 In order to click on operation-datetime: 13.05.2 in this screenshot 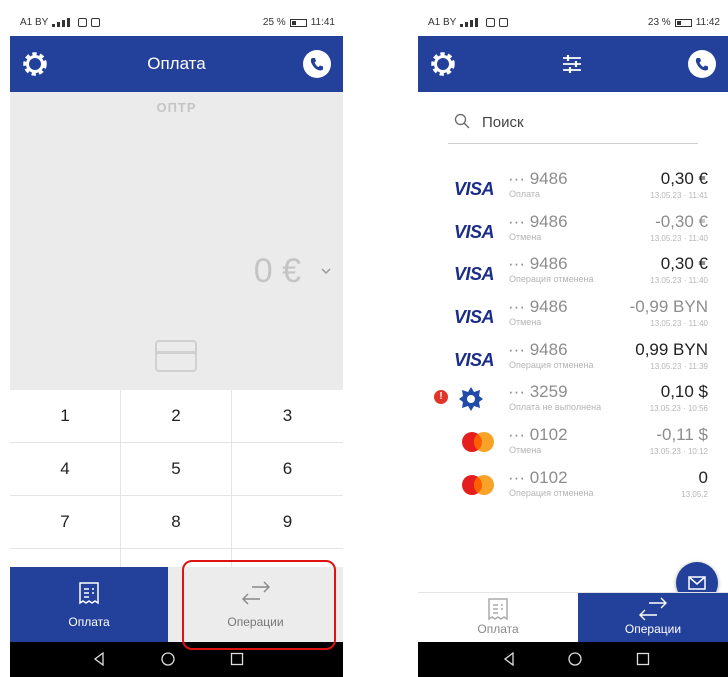, I will do `click(694, 494)`.